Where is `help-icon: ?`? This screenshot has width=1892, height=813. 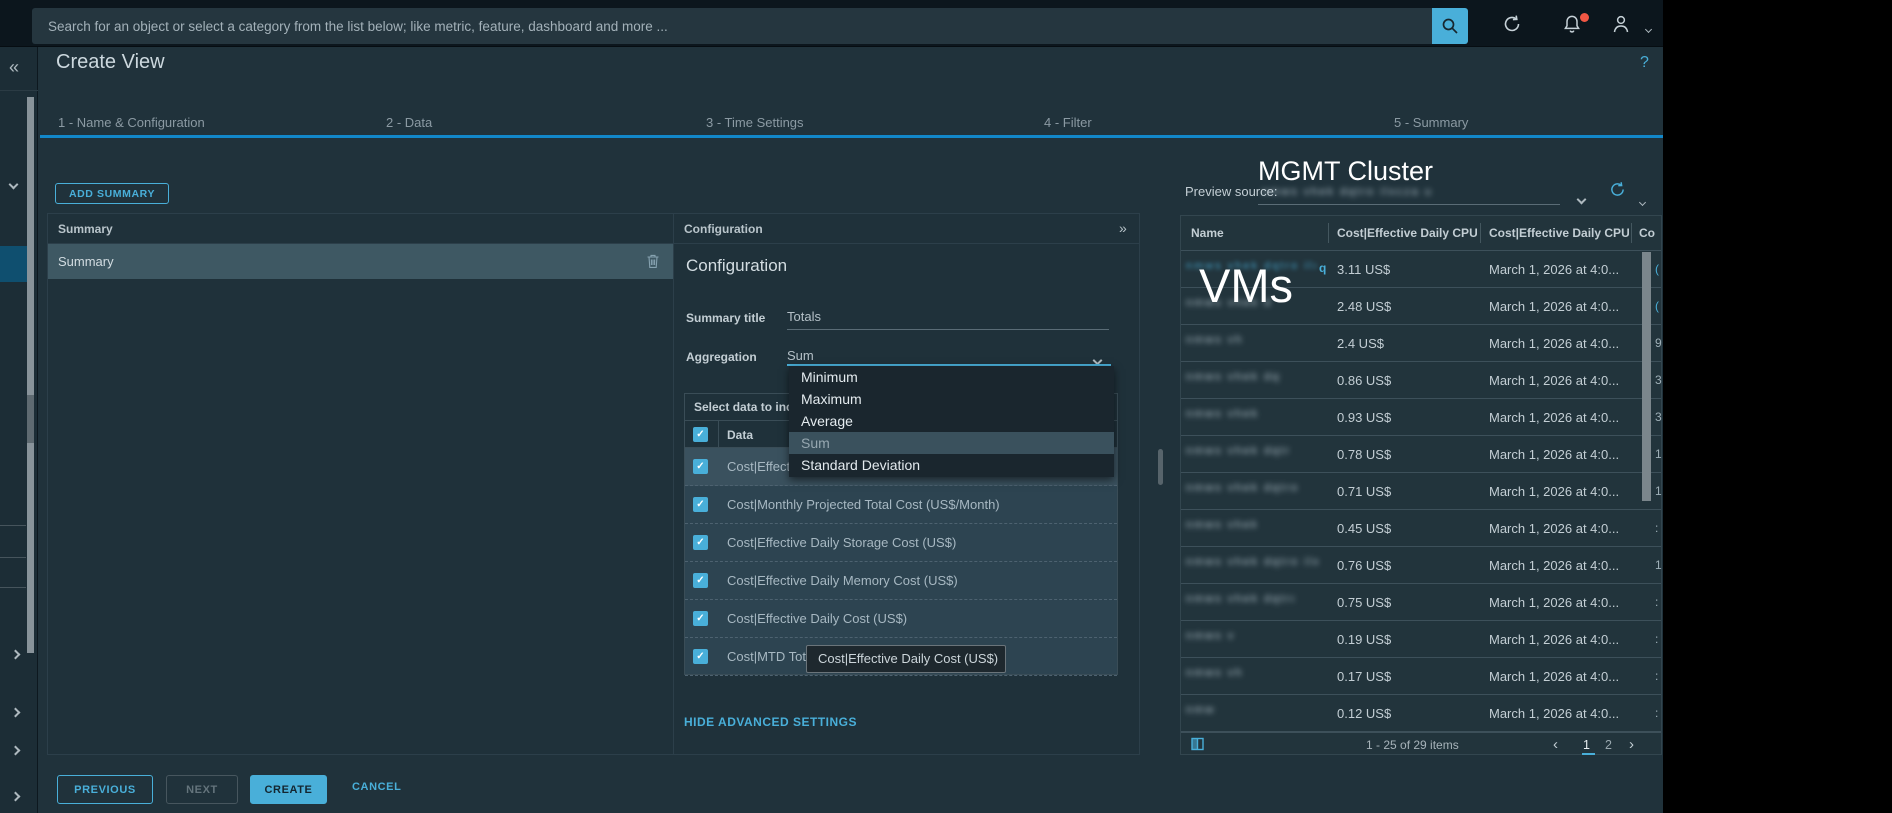 help-icon: ? is located at coordinates (1644, 63).